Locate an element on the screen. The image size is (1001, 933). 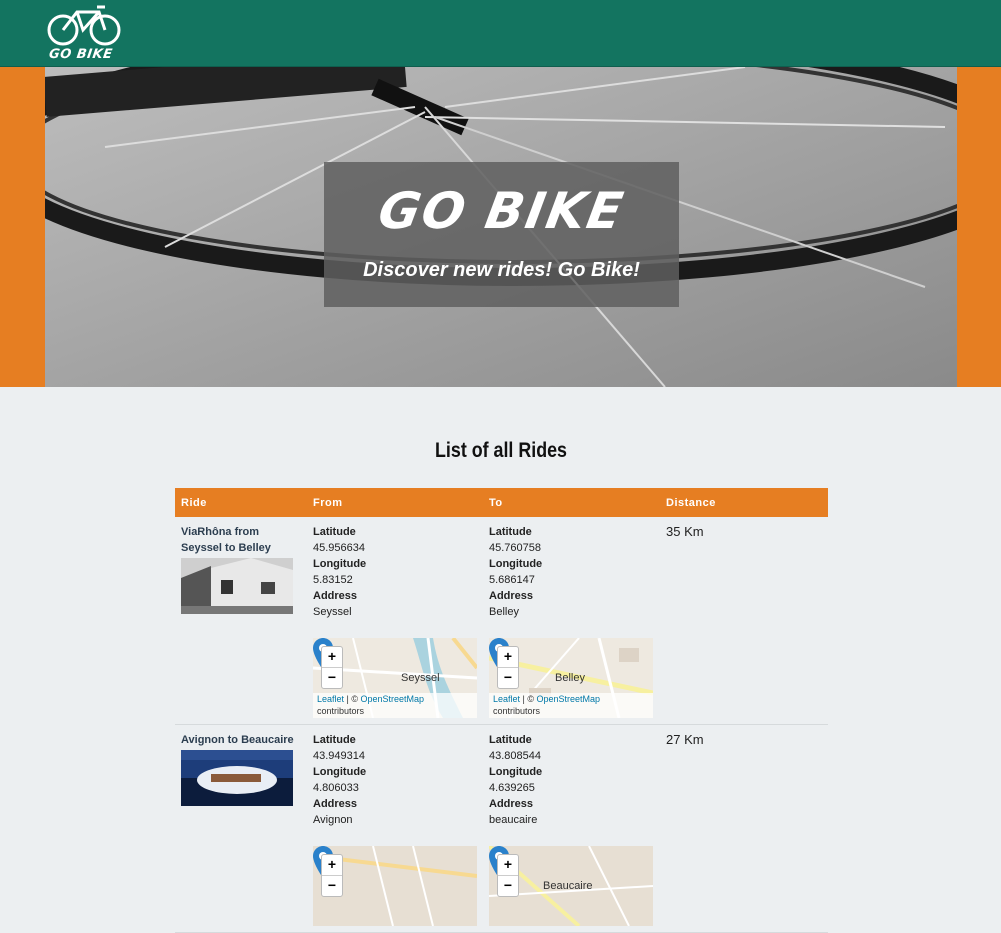
column-header-to: To is located at coordinates (571, 502).